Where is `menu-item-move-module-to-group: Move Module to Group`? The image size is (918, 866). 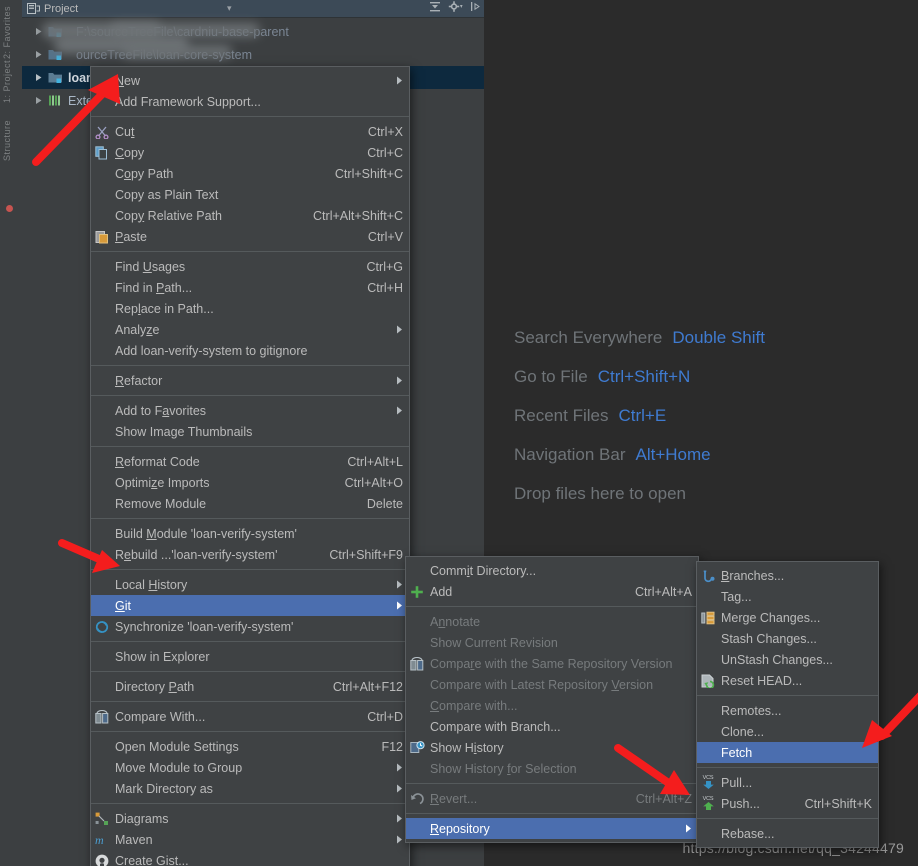
menu-item-move-module-to-group: Move Module to Group is located at coordinates (250, 767).